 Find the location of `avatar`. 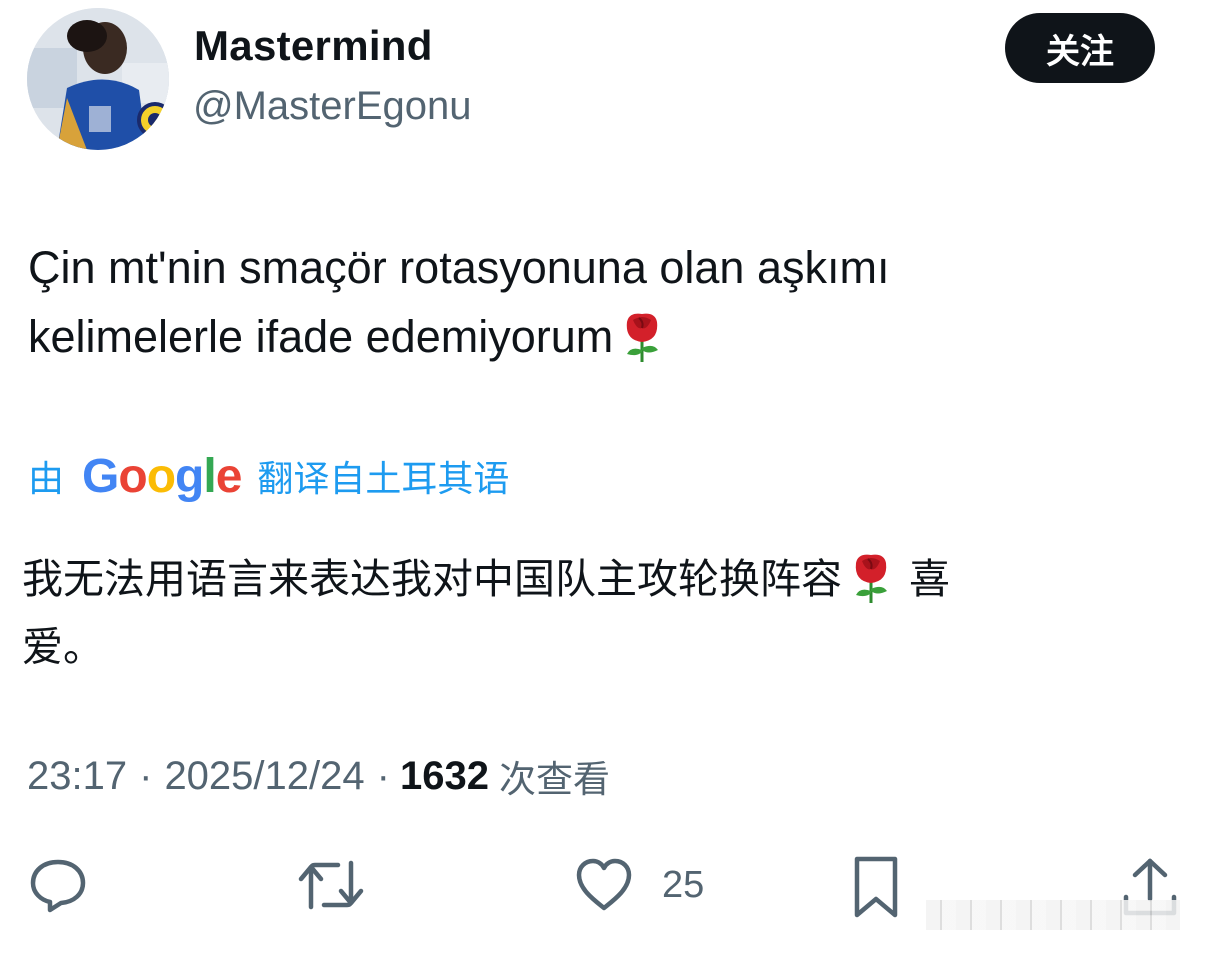

avatar is located at coordinates (98, 79).